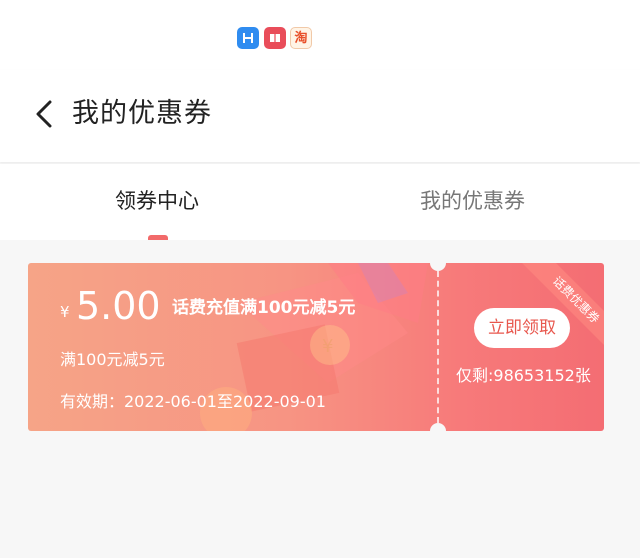 The height and width of the screenshot is (558, 640). What do you see at coordinates (65, 312) in the screenshot?
I see `currency-symbol: ¥` at bounding box center [65, 312].